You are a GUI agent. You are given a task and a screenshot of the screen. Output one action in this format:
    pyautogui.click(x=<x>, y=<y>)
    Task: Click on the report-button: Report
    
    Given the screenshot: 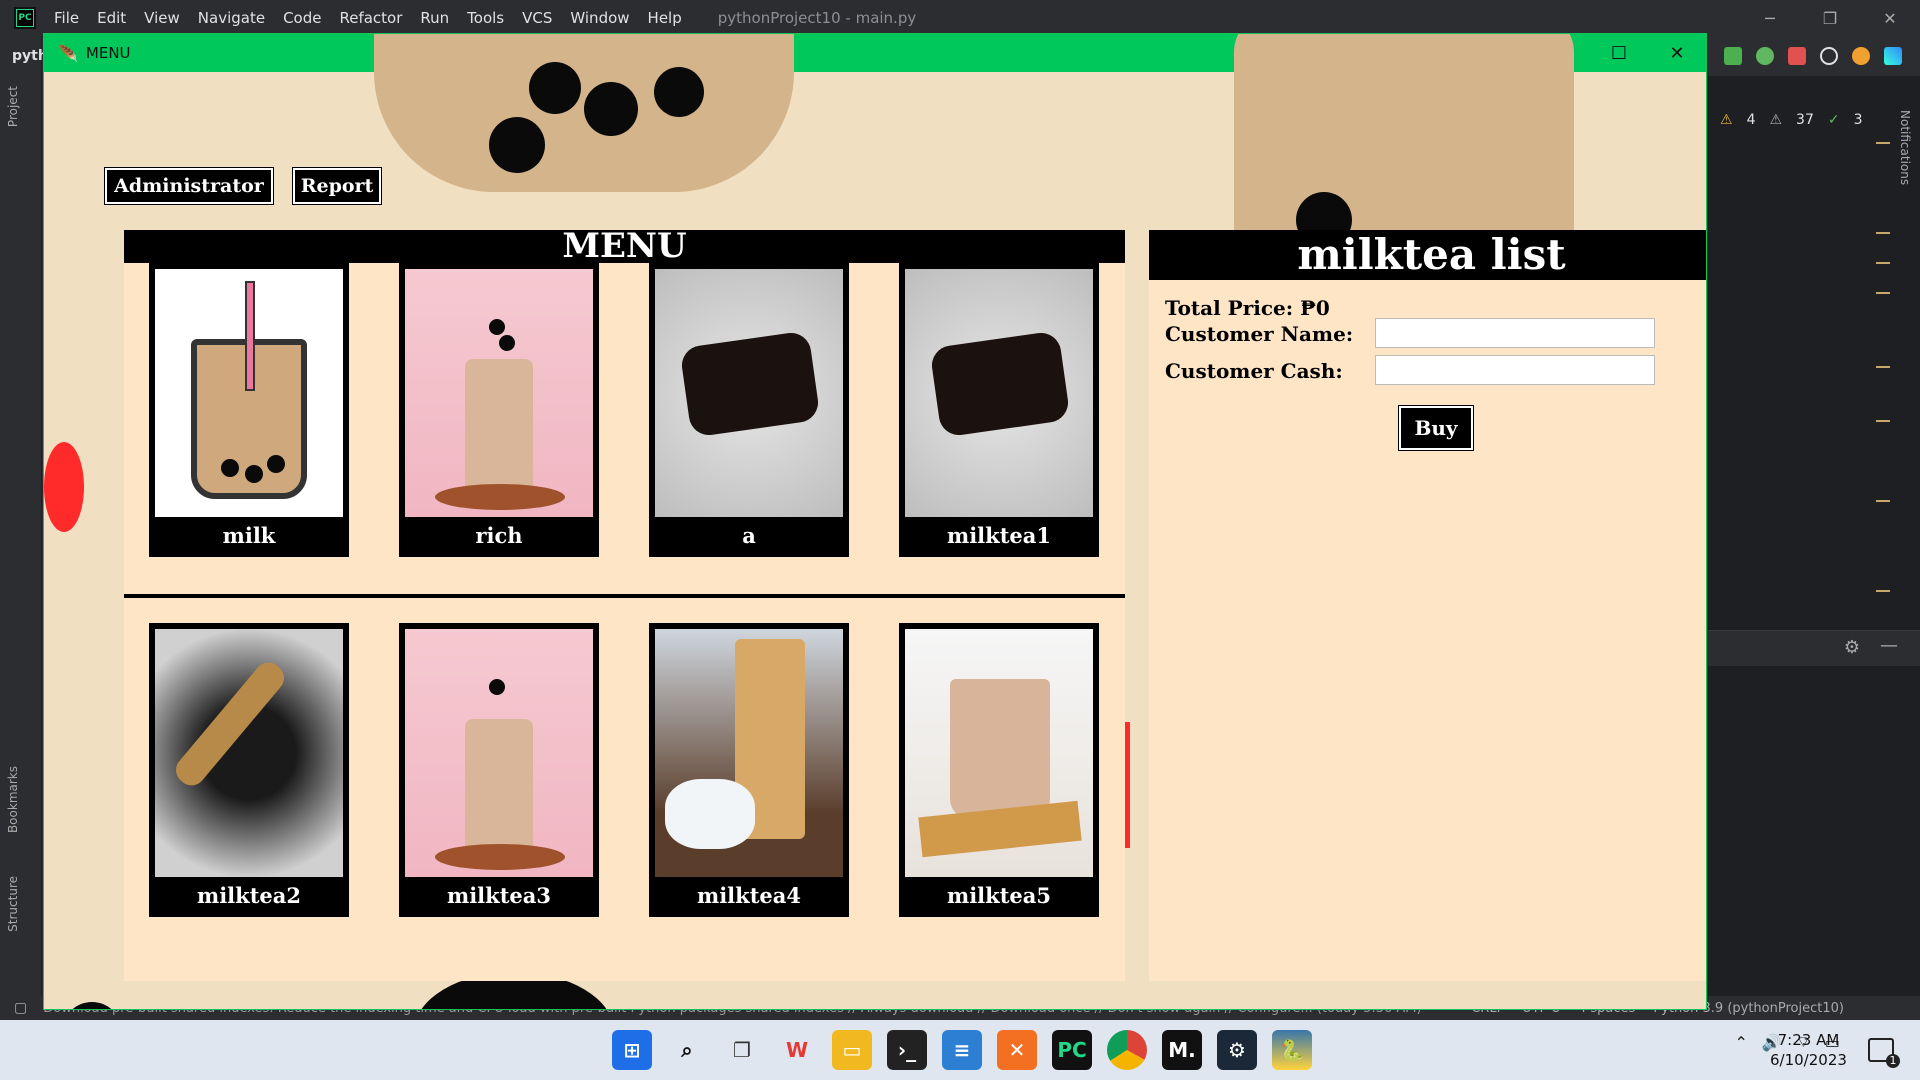 What is the action you would take?
    pyautogui.click(x=337, y=186)
    